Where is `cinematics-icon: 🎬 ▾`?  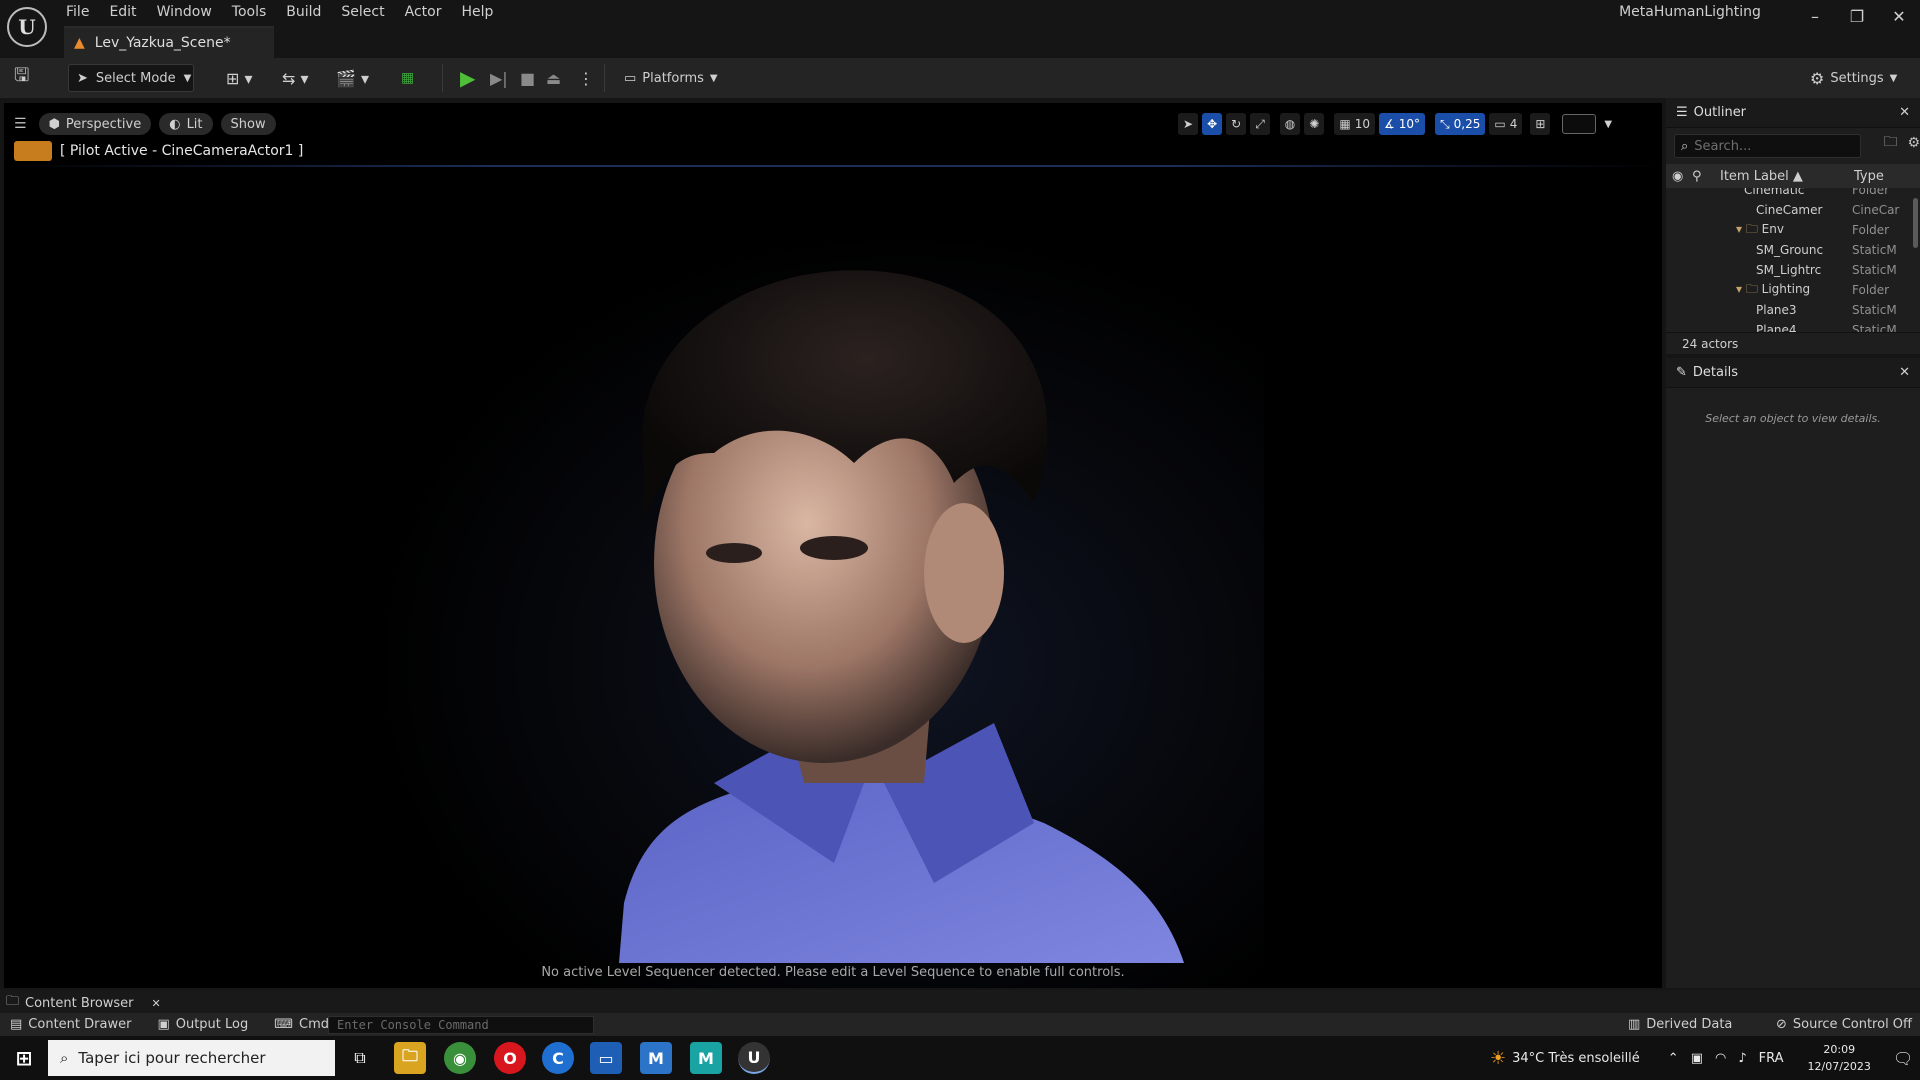 cinematics-icon: 🎬 ▾ is located at coordinates (352, 78).